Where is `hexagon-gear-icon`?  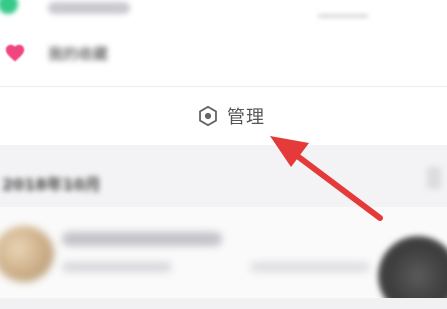 hexagon-gear-icon is located at coordinates (208, 116).